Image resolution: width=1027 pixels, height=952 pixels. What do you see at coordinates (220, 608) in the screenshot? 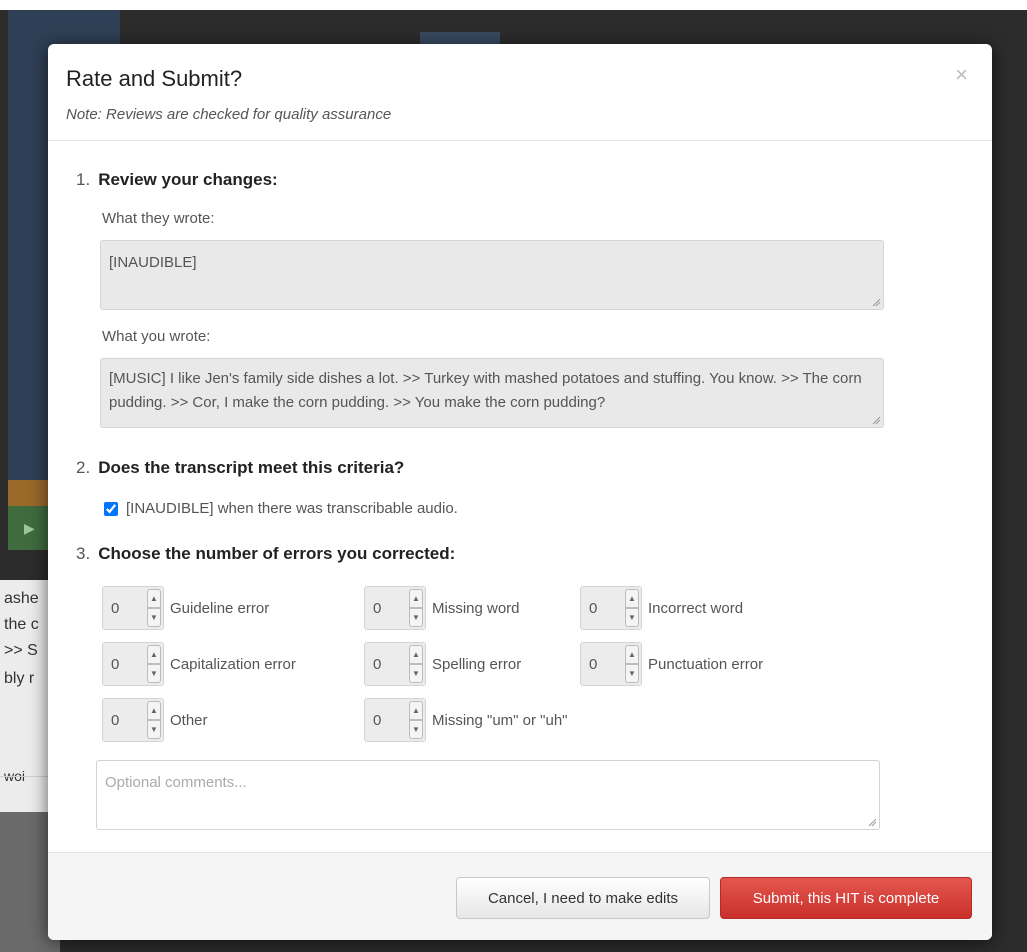
I see `error-count-label: Guideline error` at bounding box center [220, 608].